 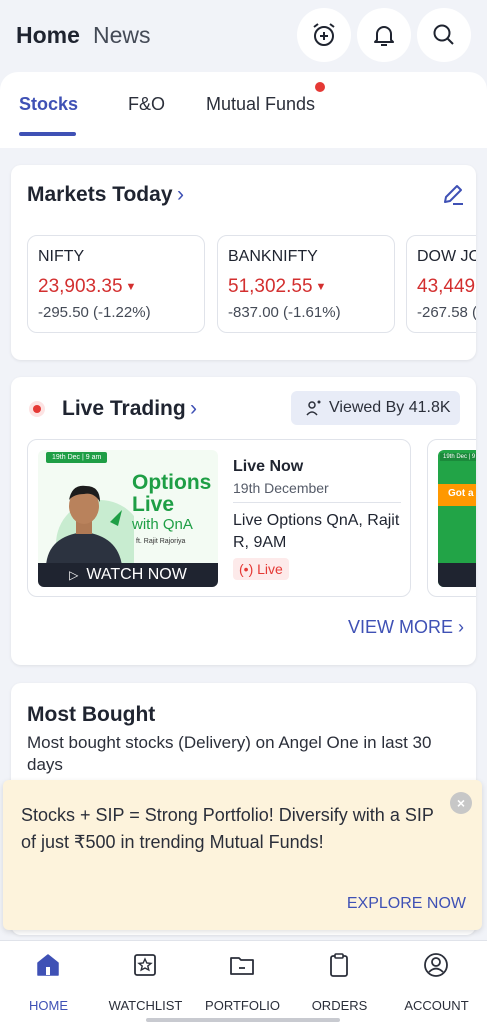 I want to click on tab-fno: F&O, so click(x=146, y=104).